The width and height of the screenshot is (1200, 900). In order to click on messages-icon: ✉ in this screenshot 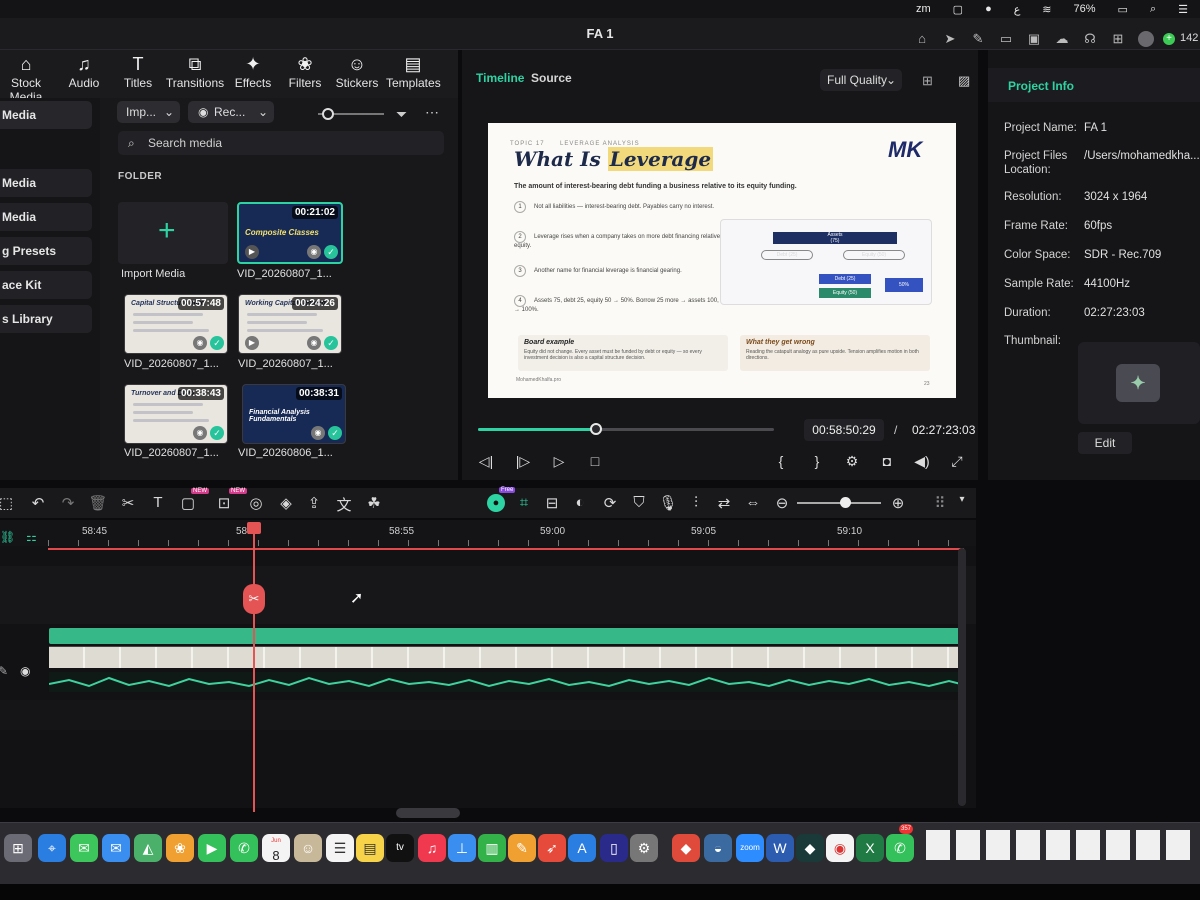, I will do `click(84, 848)`.